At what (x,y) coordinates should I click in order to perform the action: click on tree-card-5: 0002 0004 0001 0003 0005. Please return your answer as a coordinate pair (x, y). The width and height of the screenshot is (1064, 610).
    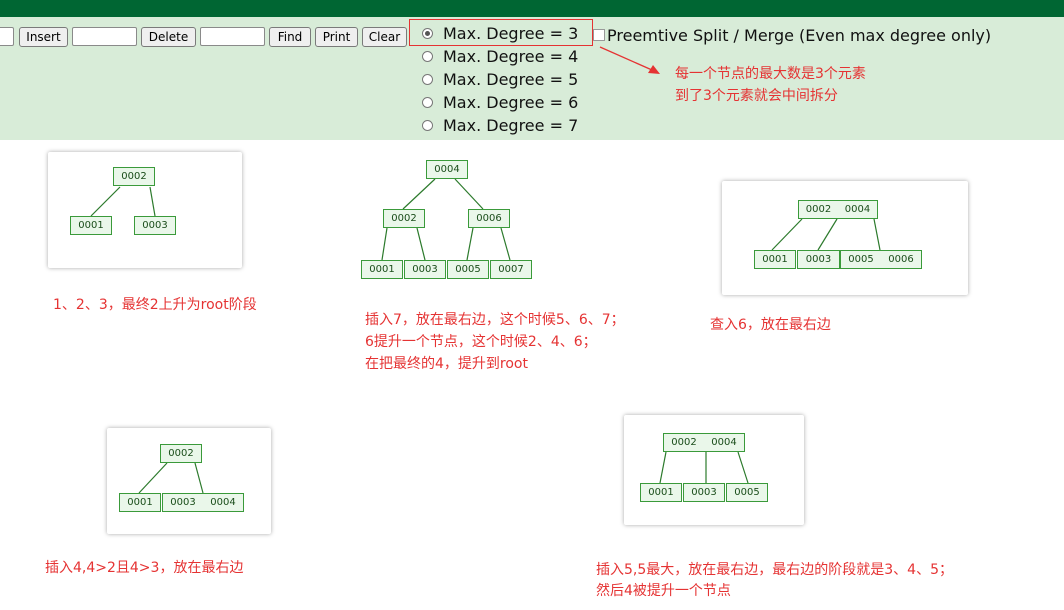
    Looking at the image, I should click on (714, 470).